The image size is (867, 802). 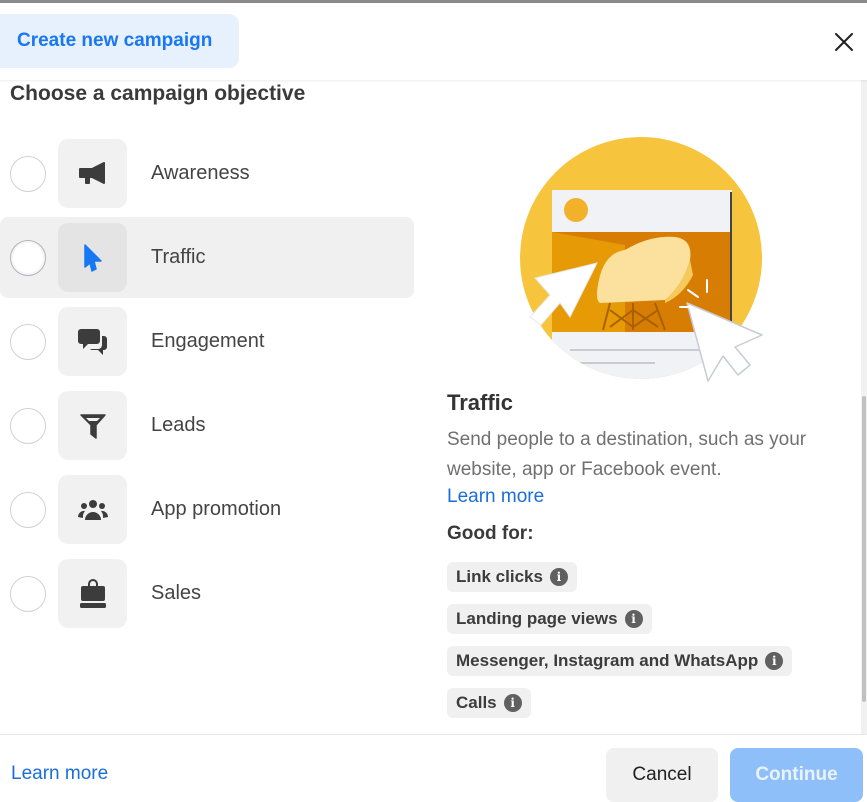 What do you see at coordinates (28, 341) in the screenshot?
I see `radio-engagement` at bounding box center [28, 341].